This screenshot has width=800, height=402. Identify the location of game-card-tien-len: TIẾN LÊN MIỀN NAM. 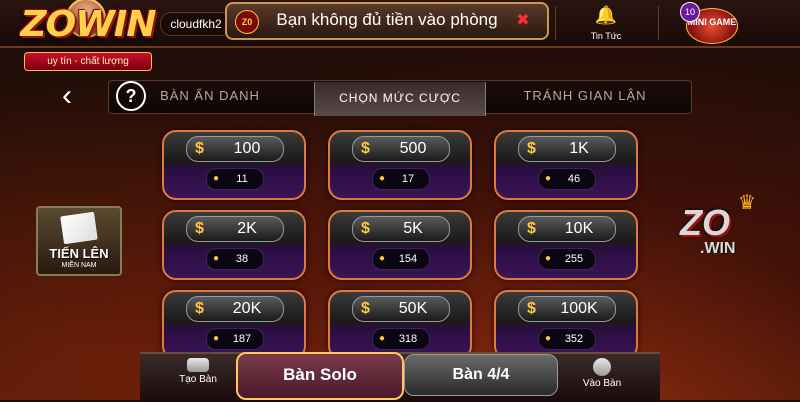
(79, 241).